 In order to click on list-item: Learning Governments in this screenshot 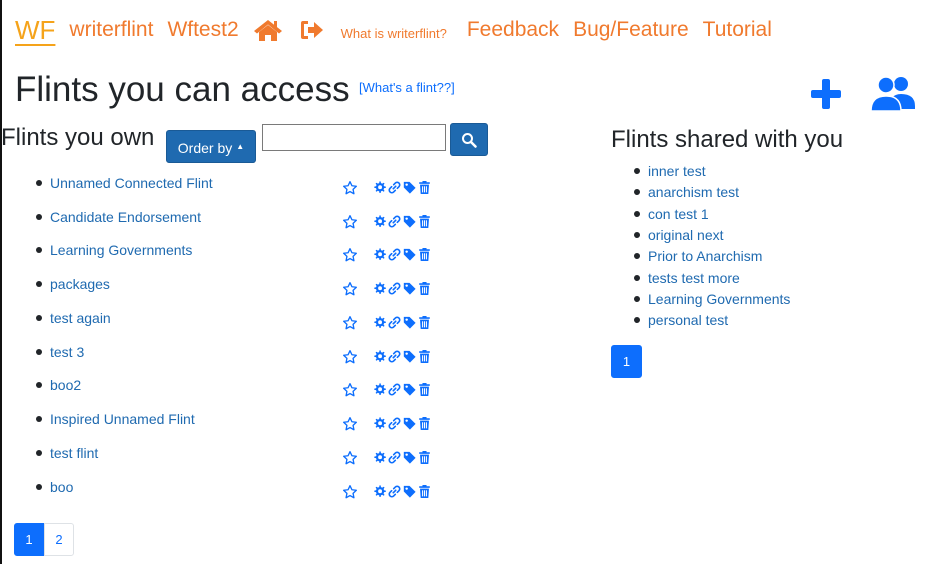, I will do `click(712, 299)`.